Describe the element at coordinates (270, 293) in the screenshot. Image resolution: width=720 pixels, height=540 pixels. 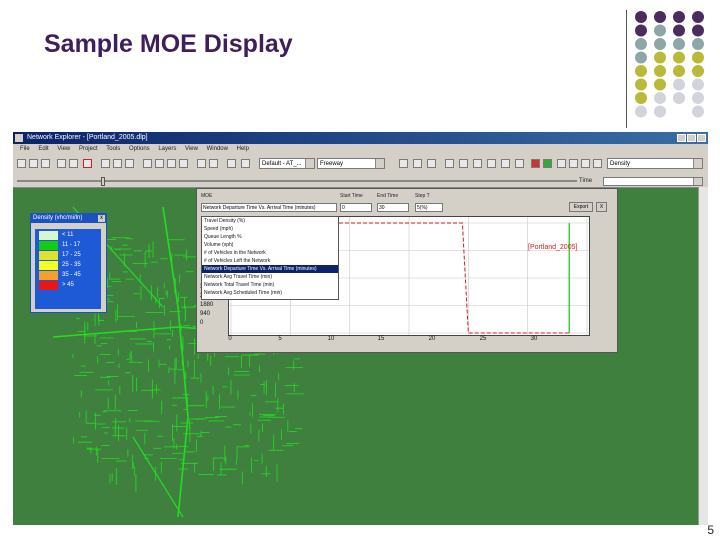
I see `dropdown-option: Network Avg Scheduled Time (min)` at that location.